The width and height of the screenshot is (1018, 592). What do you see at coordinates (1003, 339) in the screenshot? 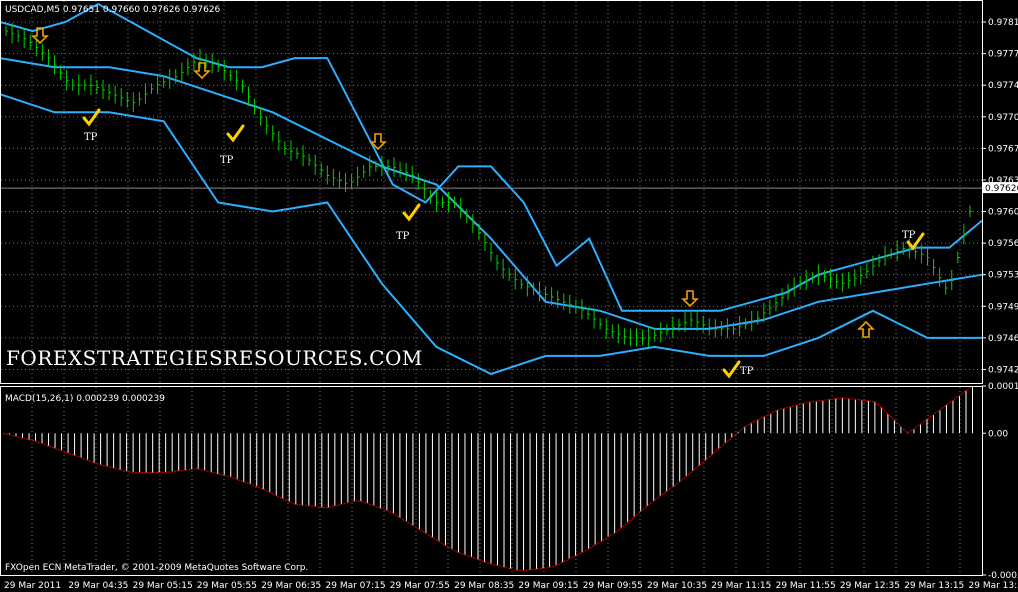
I see `y-tick-label: 0.97460` at bounding box center [1003, 339].